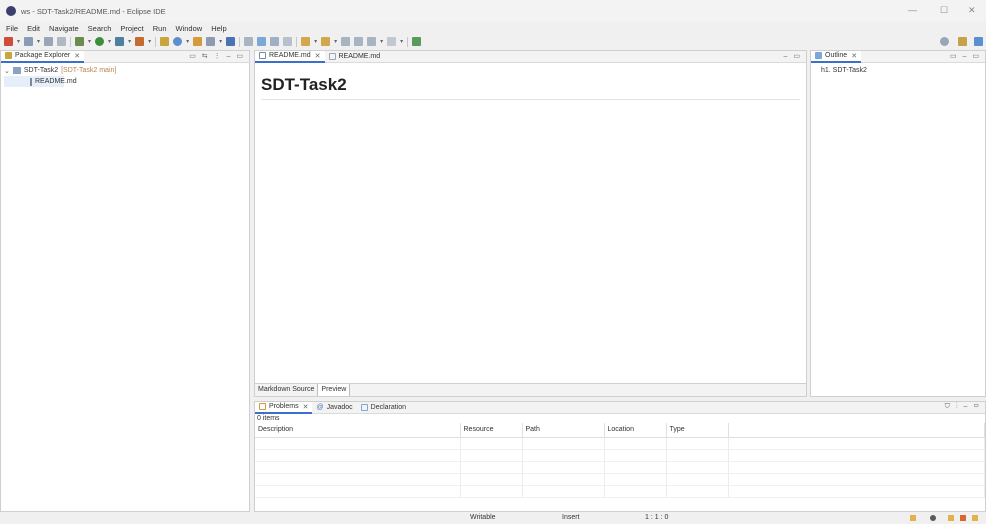  What do you see at coordinates (978, 41) in the screenshot?
I see `java-perspective-icon` at bounding box center [978, 41].